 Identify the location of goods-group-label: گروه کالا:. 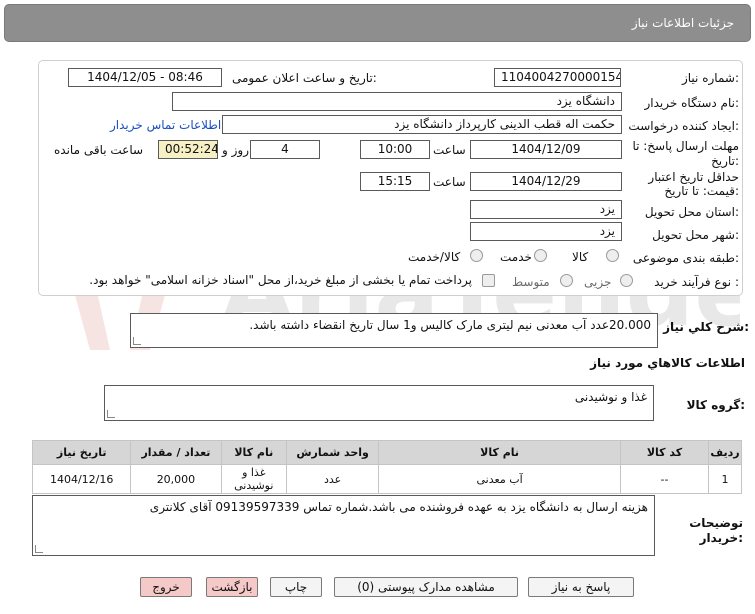
(715, 405).